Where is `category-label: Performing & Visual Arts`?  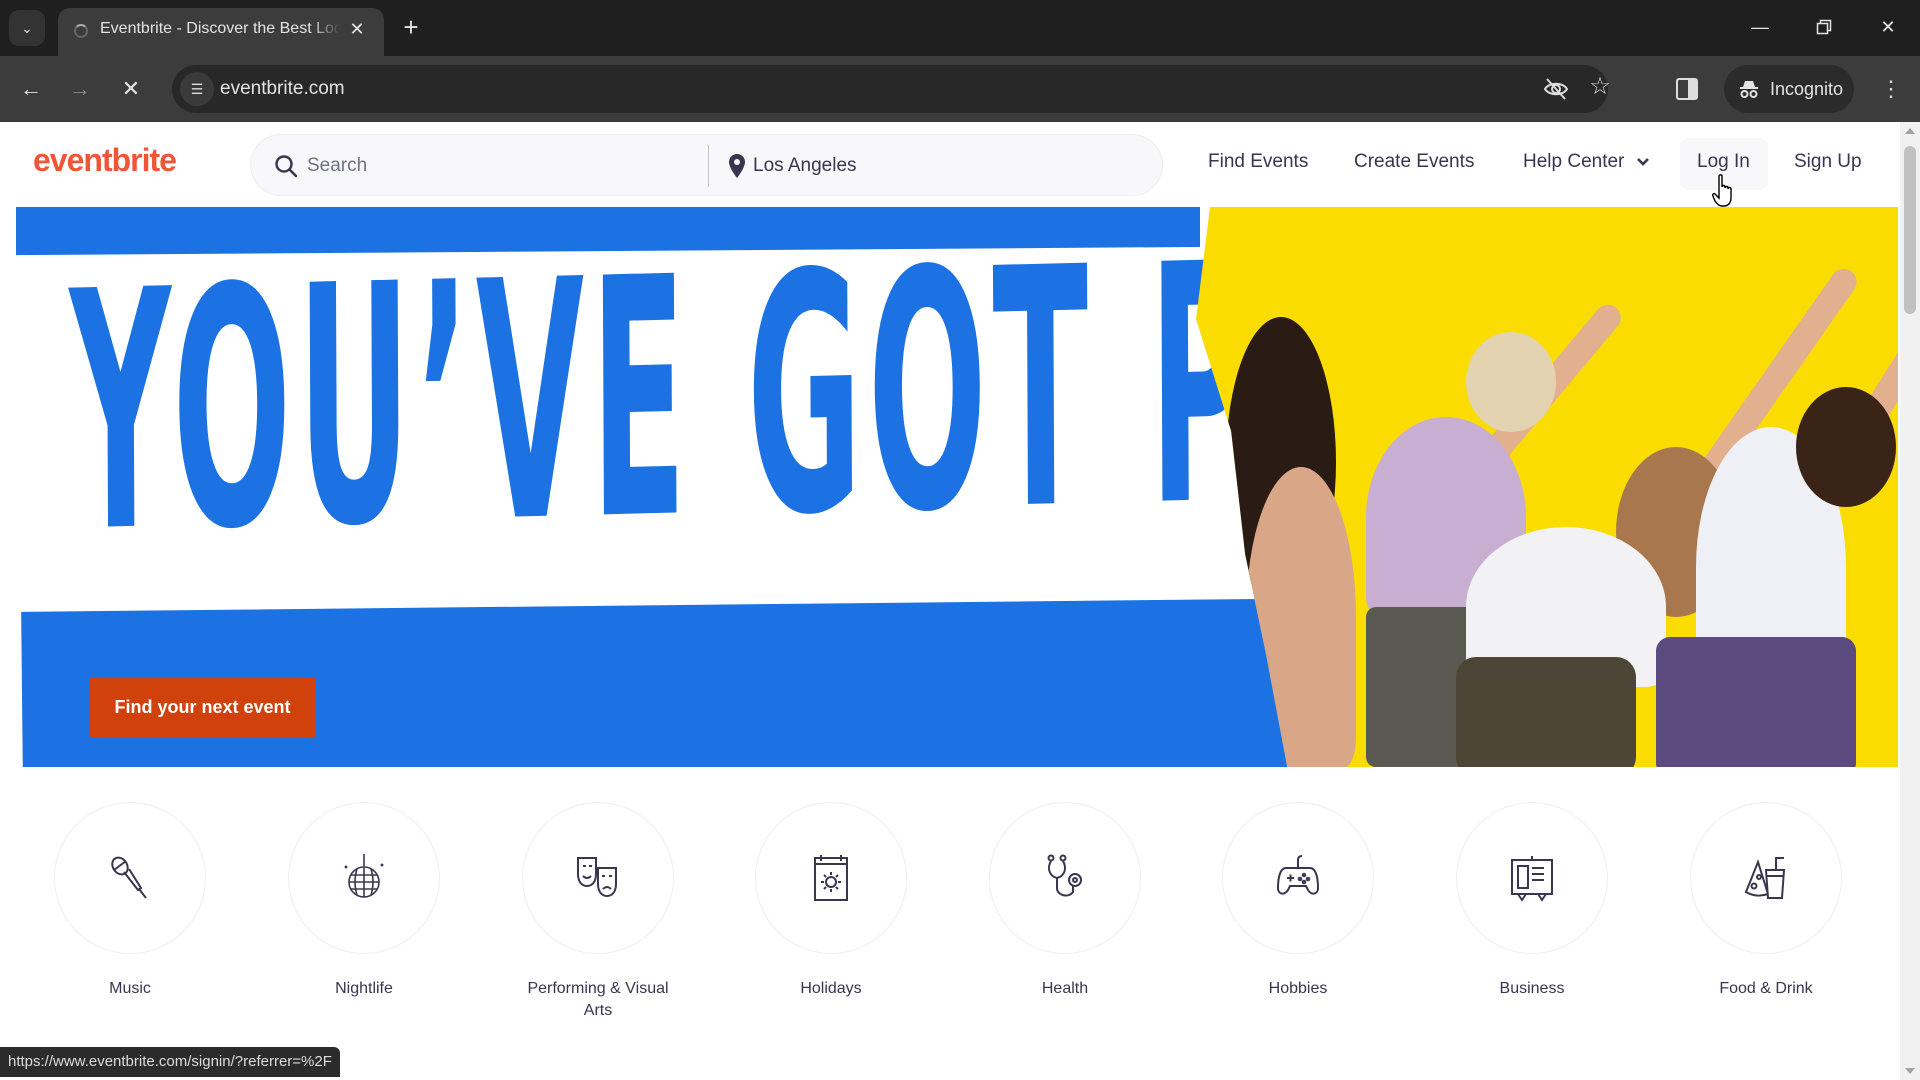 category-label: Performing & Visual Arts is located at coordinates (598, 999).